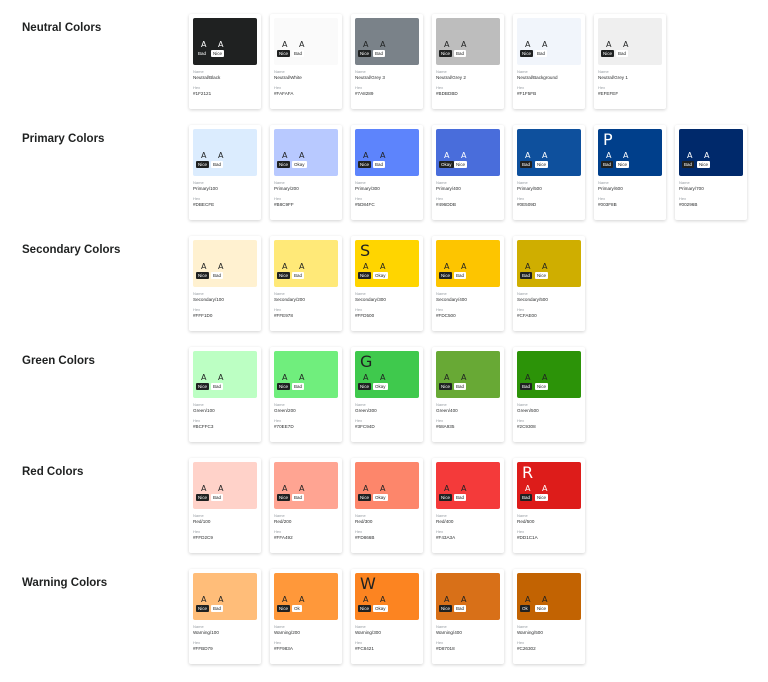 The image size is (768, 682). I want to click on color-card-red-400: A A Nice Bad Name Red/400 Hex #F43A3A, so click(468, 505).